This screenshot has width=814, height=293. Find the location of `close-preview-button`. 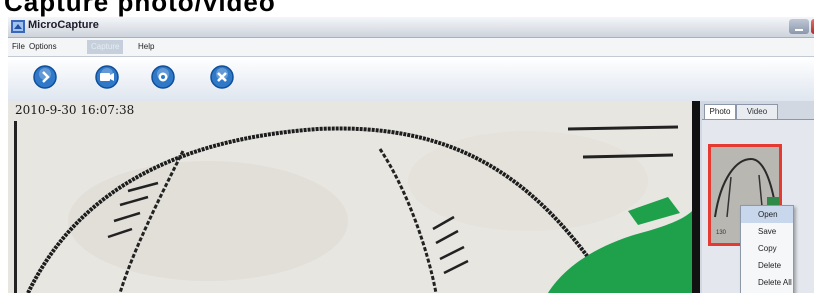

close-preview-button is located at coordinates (222, 77).